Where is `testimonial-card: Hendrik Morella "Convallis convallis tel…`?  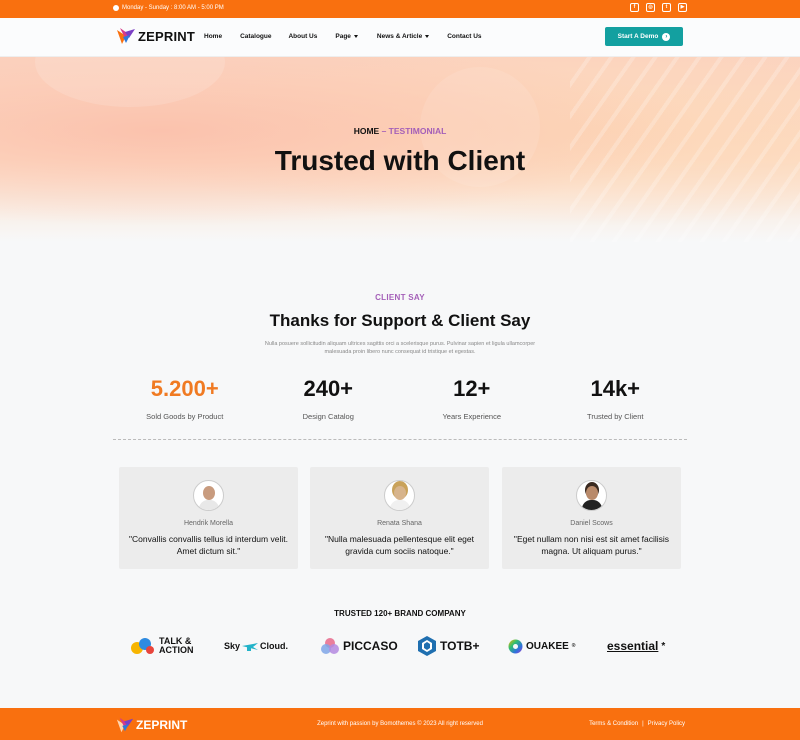
testimonial-card: Hendrik Morella "Convallis convallis tel… is located at coordinates (208, 518).